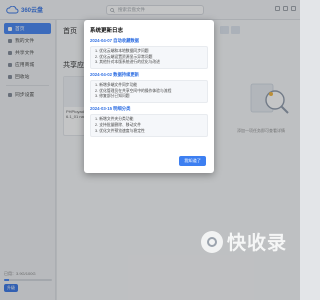  I want to click on dialog-title: 系统更新日志, so click(107, 31).